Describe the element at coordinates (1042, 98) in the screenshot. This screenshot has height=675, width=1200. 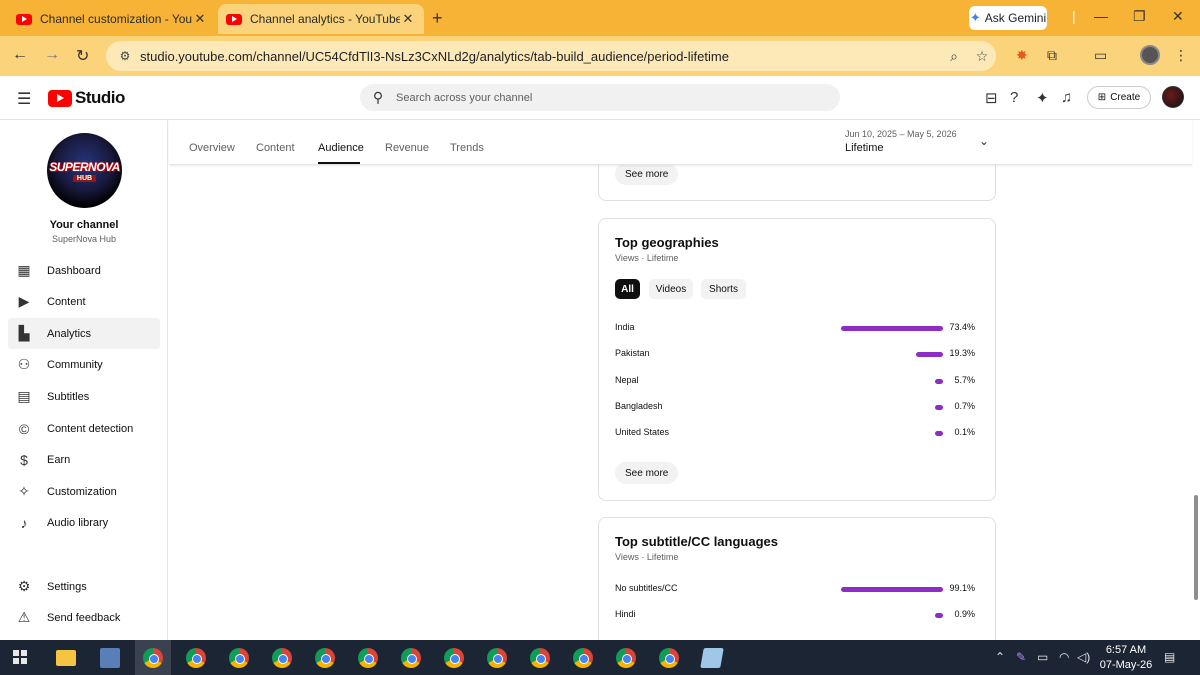
I see `sparkle-icon: ✦` at that location.